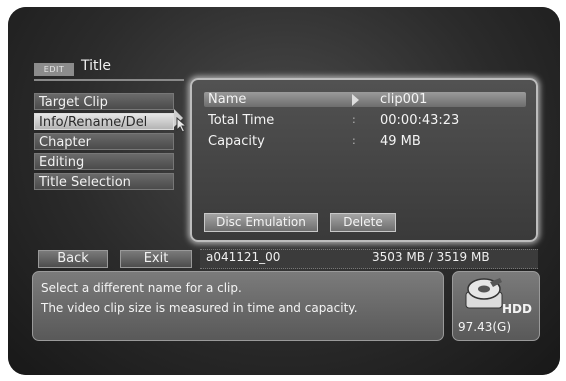 This screenshot has width=566, height=381. What do you see at coordinates (141, 288) in the screenshot?
I see `help-line-1: Select a different name for a clip.` at bounding box center [141, 288].